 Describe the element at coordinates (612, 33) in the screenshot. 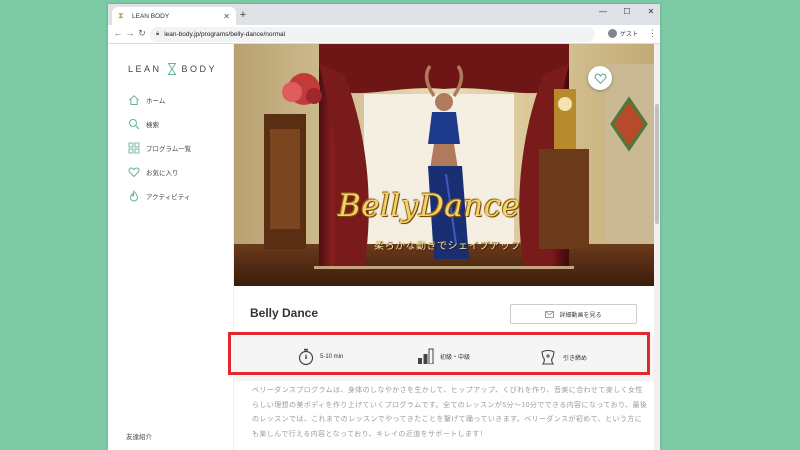

I see `avatar-icon` at that location.